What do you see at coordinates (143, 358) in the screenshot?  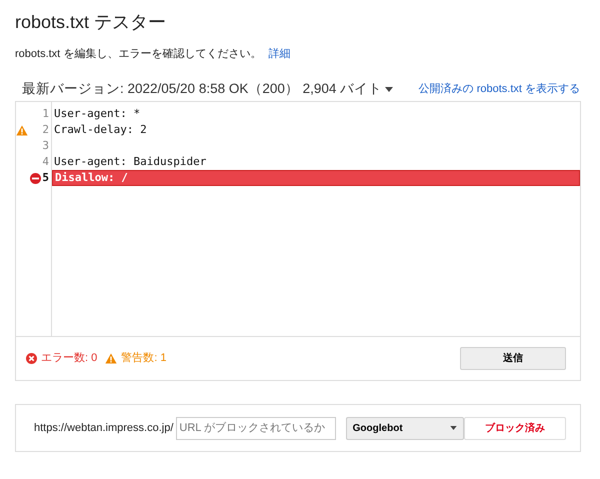 I see `warning-count: 警告数: 1` at bounding box center [143, 358].